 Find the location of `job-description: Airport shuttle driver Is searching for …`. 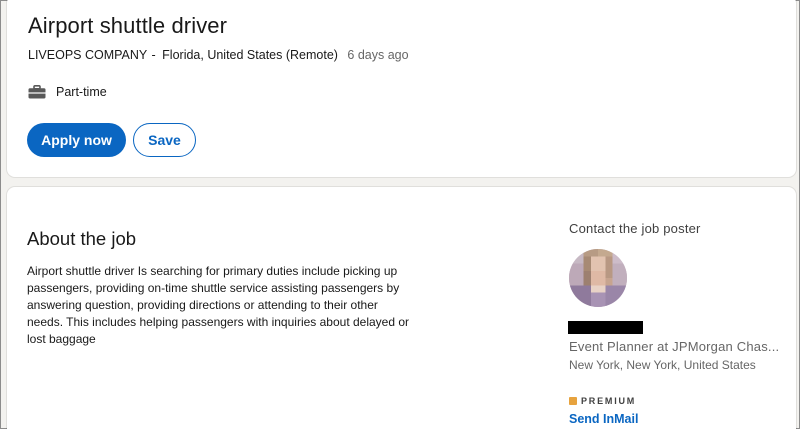

job-description: Airport shuttle driver Is searching for … is located at coordinates (218, 305).